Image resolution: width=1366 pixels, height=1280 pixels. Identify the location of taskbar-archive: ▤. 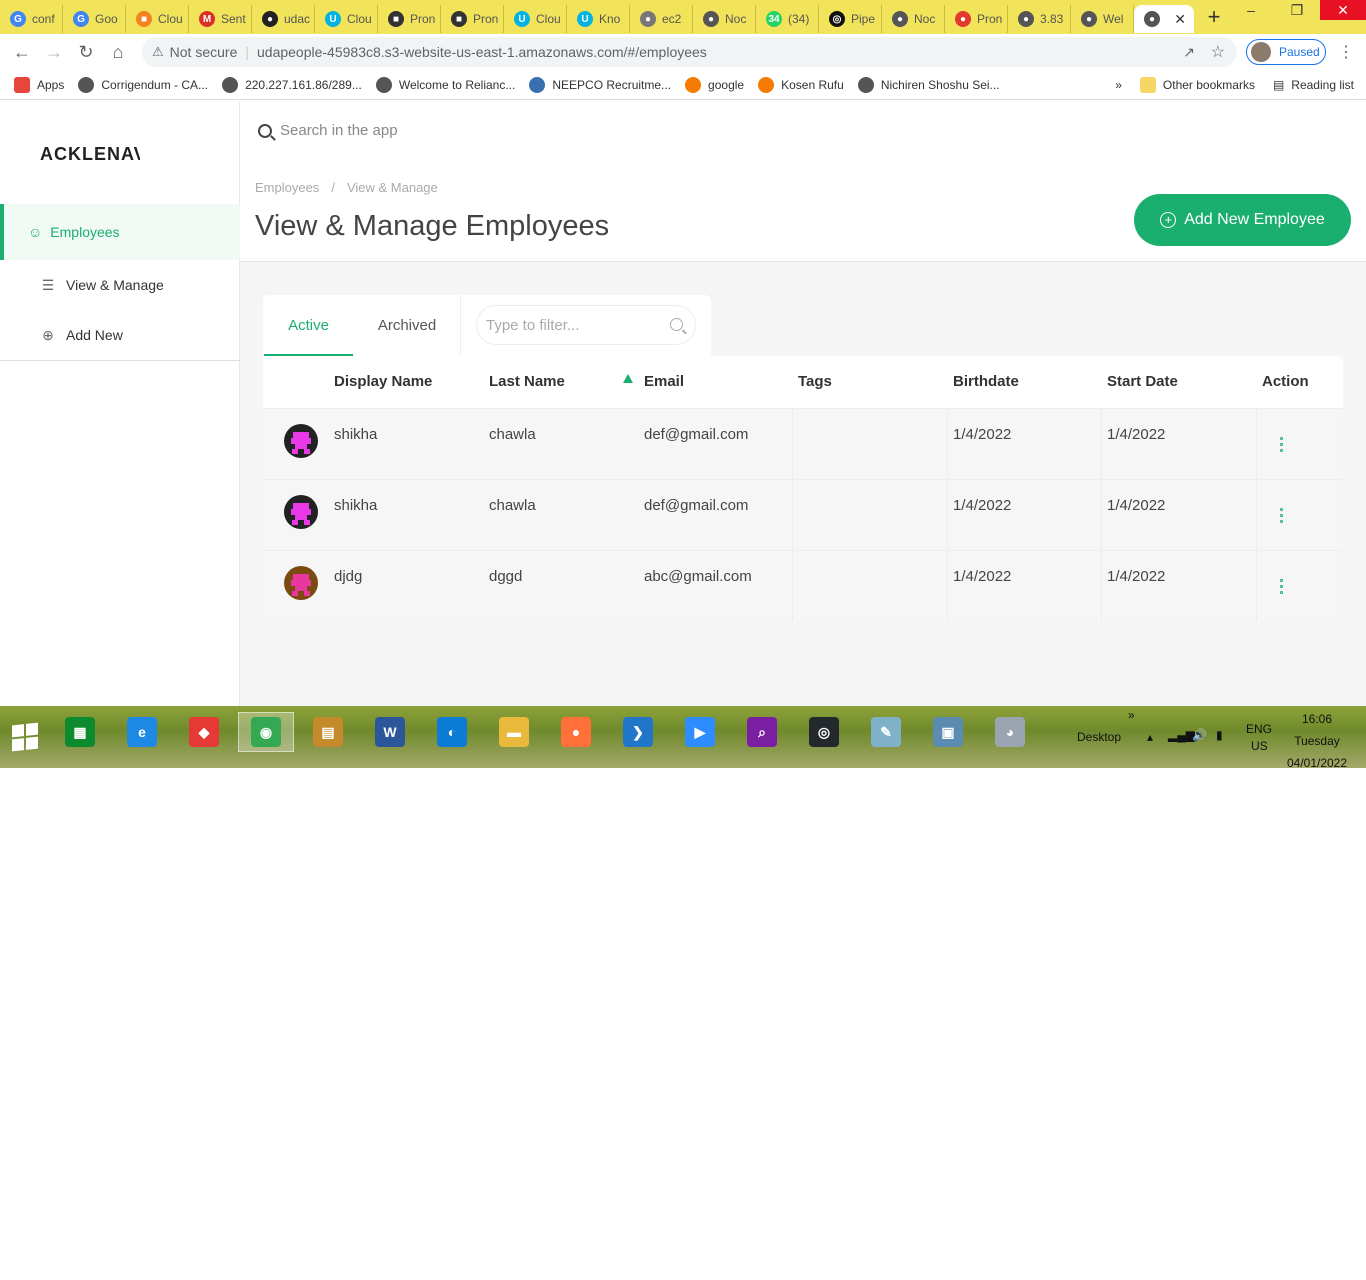
(328, 732).